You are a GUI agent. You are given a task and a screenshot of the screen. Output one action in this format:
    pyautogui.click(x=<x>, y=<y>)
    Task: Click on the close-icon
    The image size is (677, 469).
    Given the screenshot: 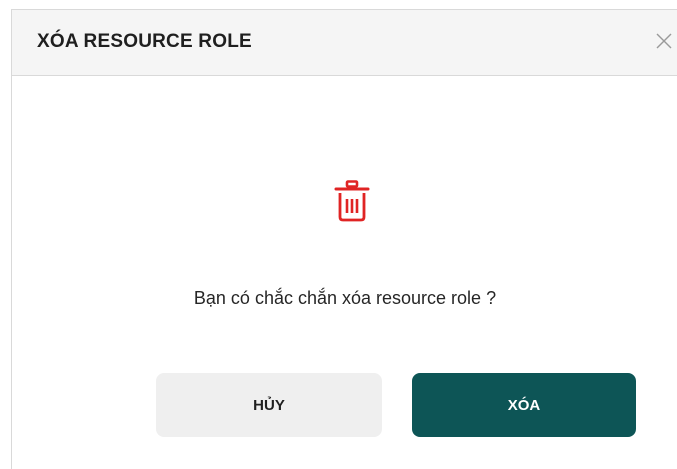 What is the action you would take?
    pyautogui.click(x=664, y=41)
    